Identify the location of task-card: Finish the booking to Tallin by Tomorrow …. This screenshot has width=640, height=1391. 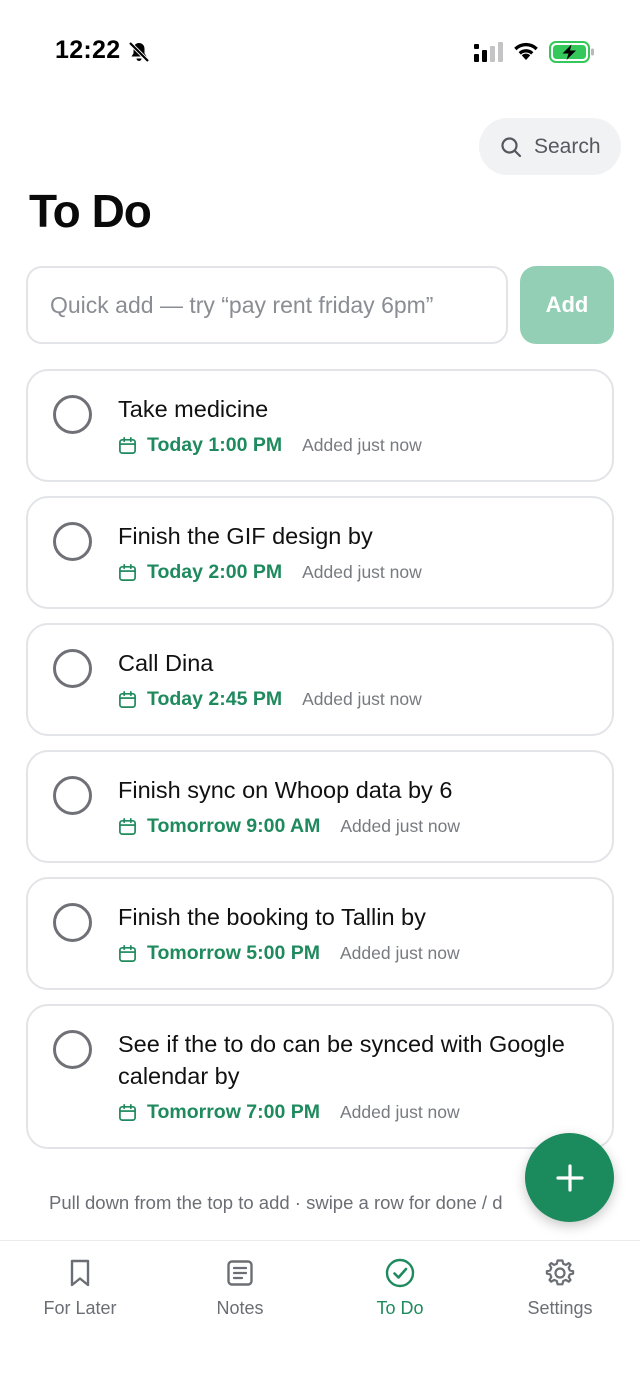
(320, 933).